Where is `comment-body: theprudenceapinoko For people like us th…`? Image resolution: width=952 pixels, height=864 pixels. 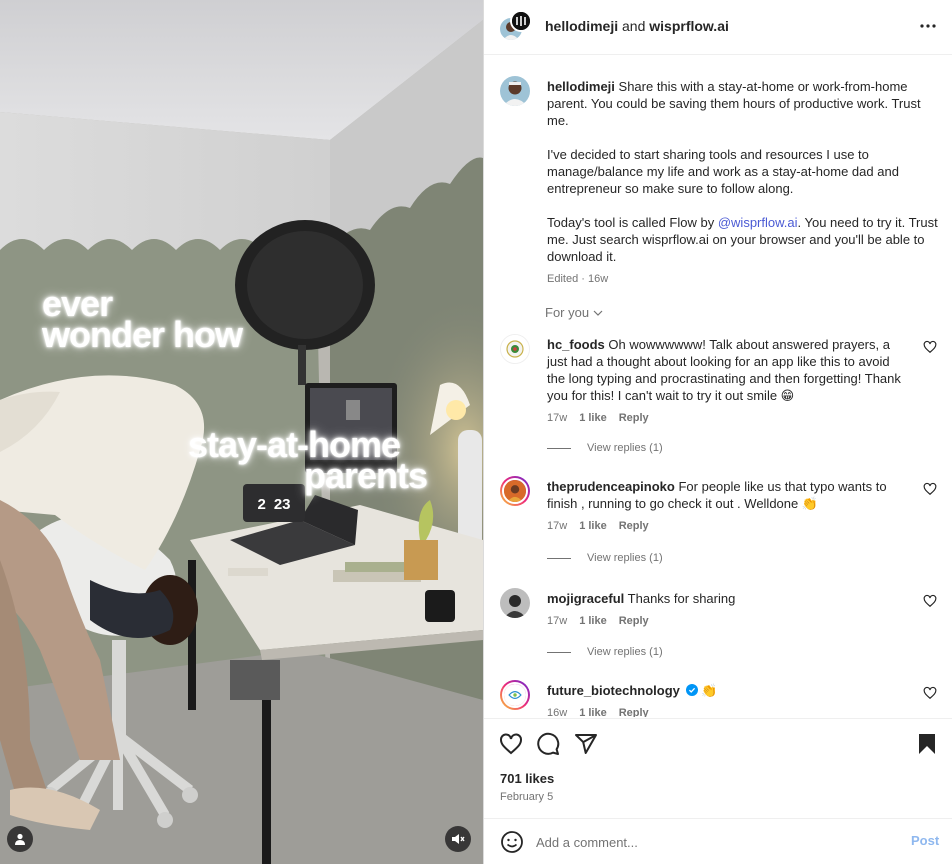 comment-body: theprudenceapinoko For people like us th… is located at coordinates (724, 506).